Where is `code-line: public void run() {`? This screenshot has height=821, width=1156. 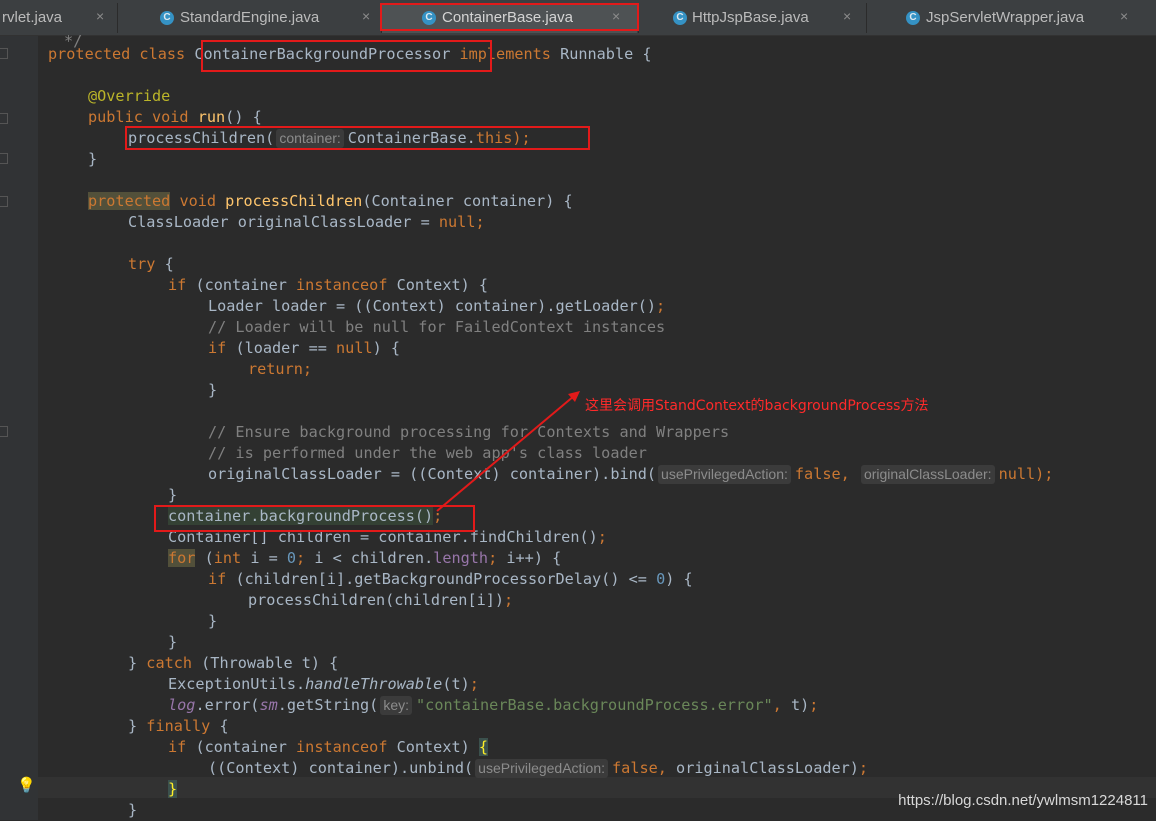
code-line: public void run() { is located at coordinates (175, 117).